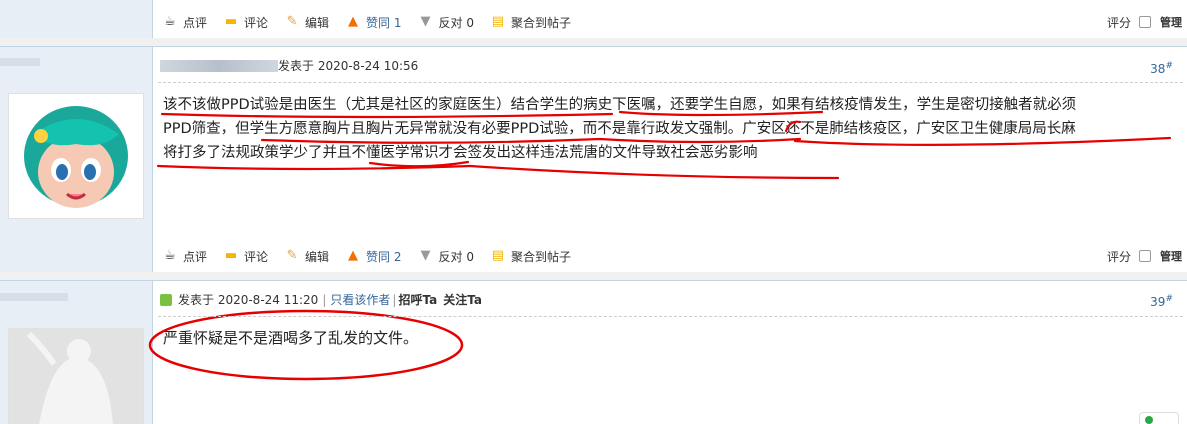  Describe the element at coordinates (1159, 418) in the screenshot. I see `floating-widget` at that location.